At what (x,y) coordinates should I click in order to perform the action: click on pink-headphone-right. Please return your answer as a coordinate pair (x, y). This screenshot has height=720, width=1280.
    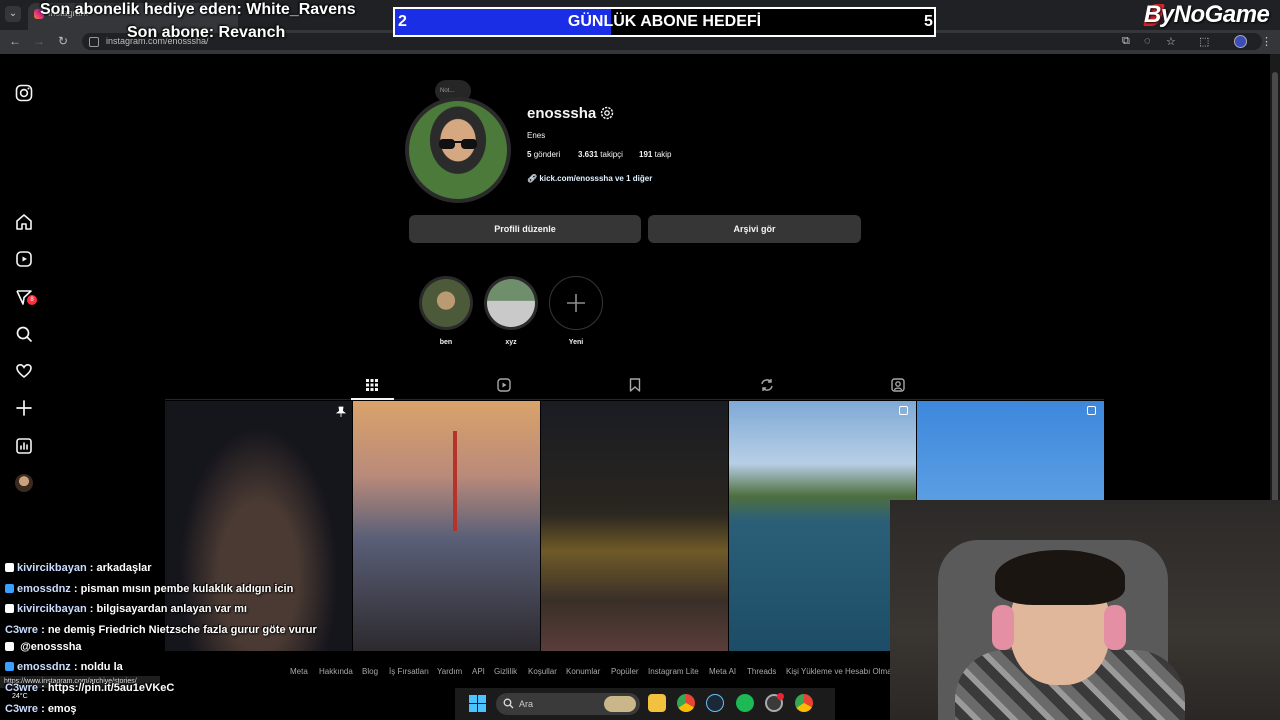
    Looking at the image, I should click on (1115, 627).